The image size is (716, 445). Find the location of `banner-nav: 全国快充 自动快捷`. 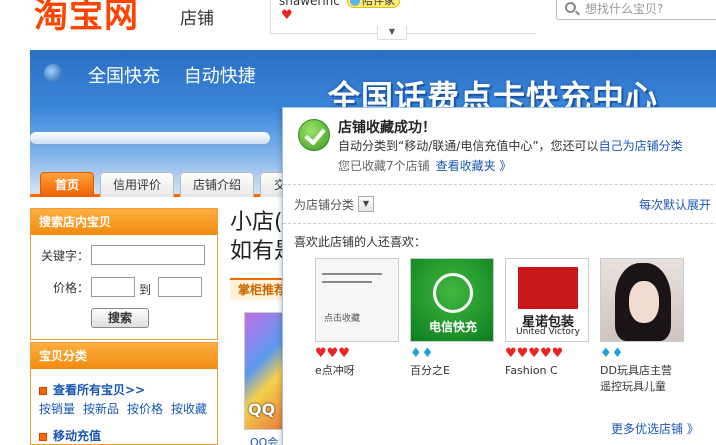

banner-nav: 全国快充 自动快捷 is located at coordinates (181, 75).